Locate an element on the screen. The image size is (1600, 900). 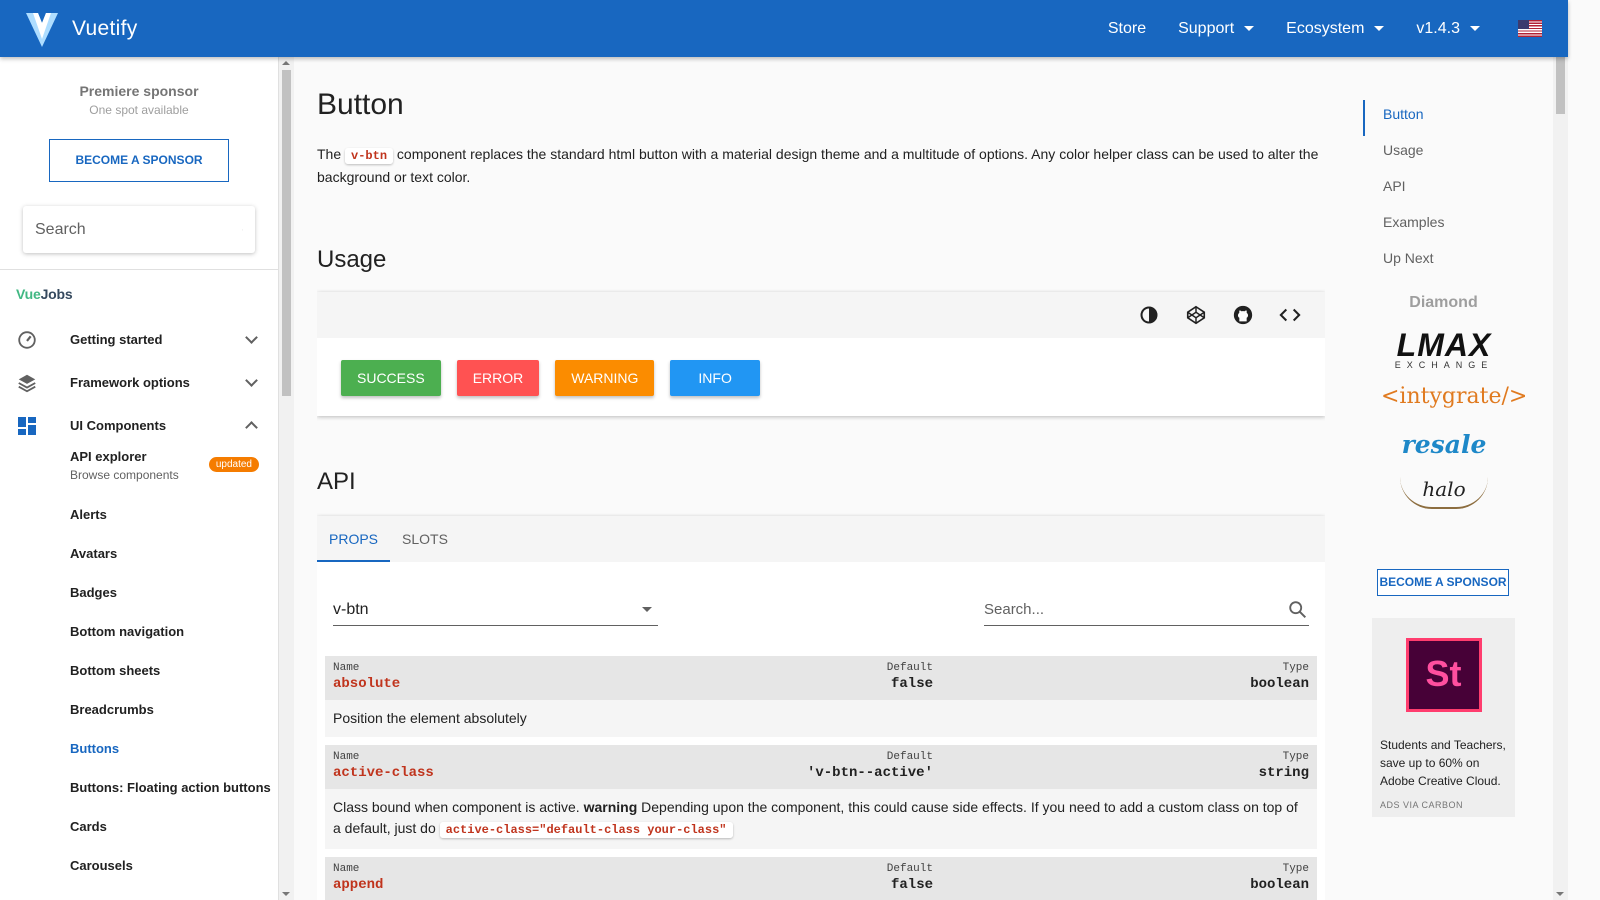
prop-name-col: Name append is located at coordinates (483, 881).